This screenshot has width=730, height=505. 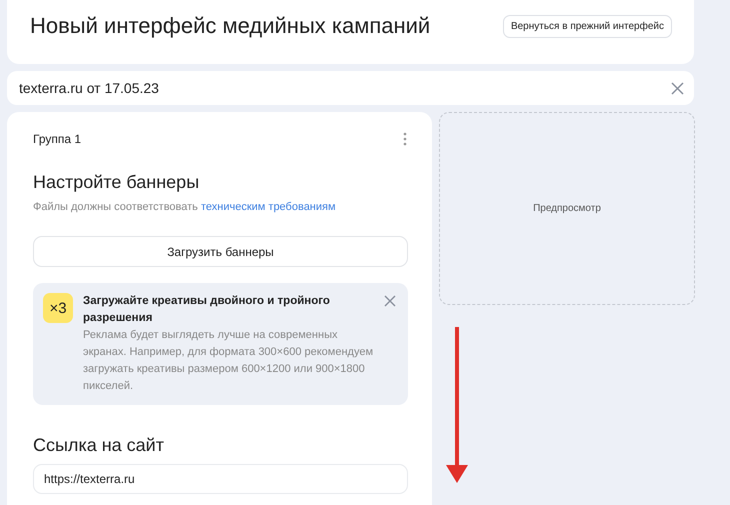 What do you see at coordinates (185, 207) in the screenshot?
I see `requirements-note: Файлы должны соответствовать техническим требованиям` at bounding box center [185, 207].